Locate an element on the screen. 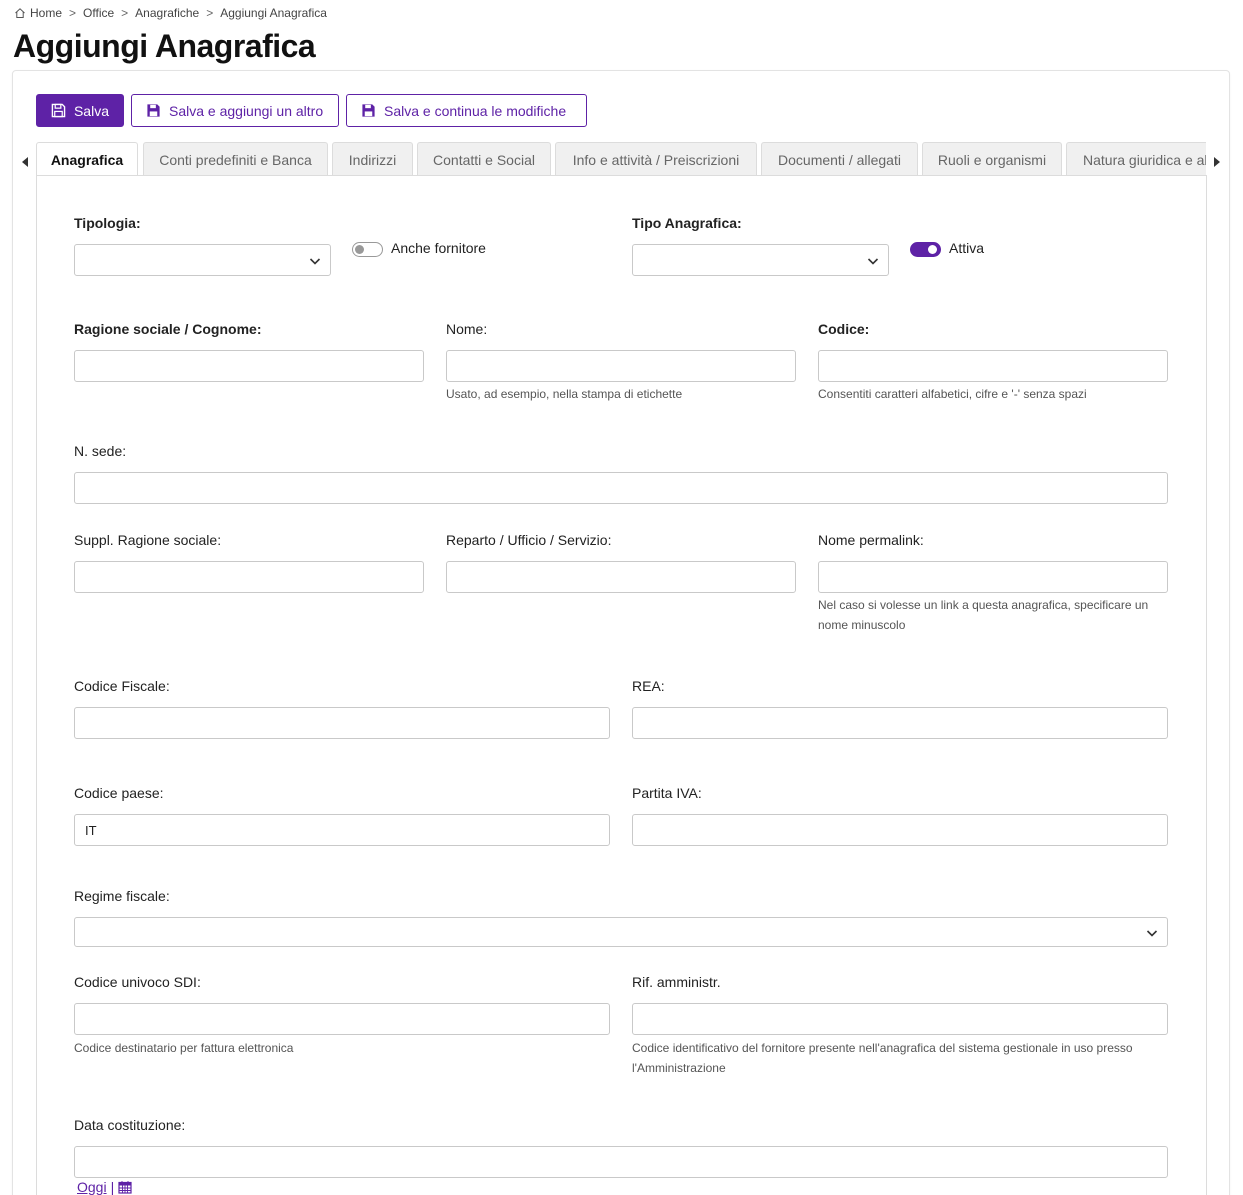 This screenshot has width=1243, height=1195. calendar-icon is located at coordinates (125, 1187).